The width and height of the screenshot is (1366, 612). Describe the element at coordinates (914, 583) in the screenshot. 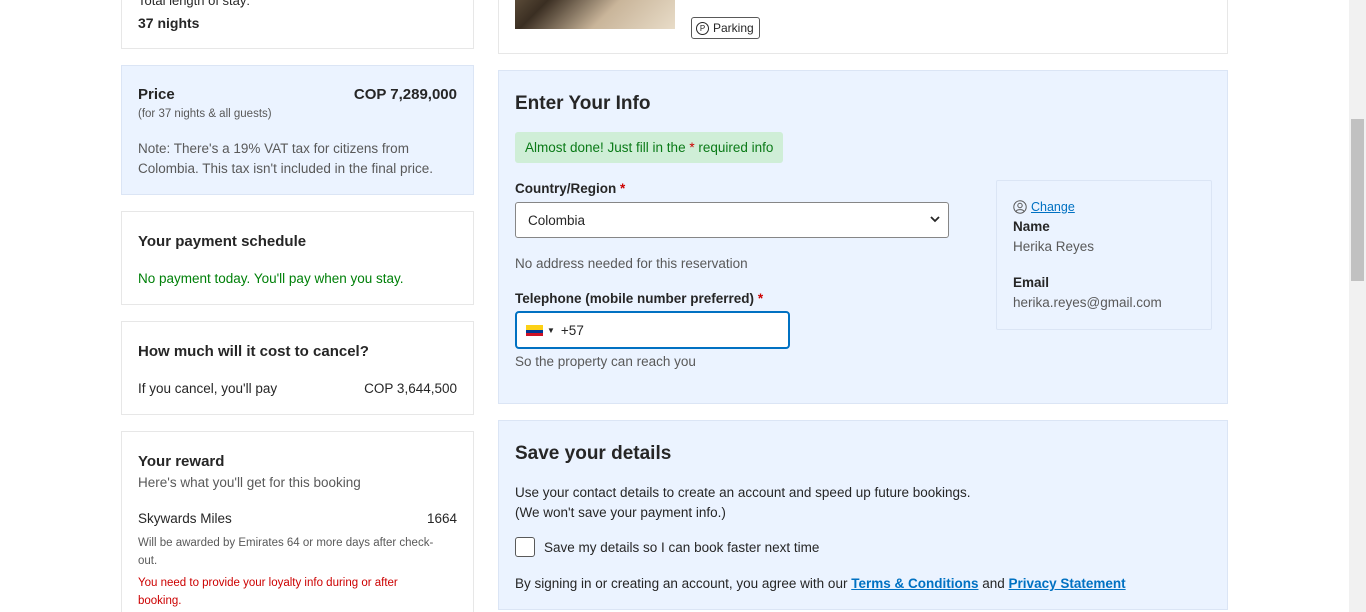

I see `terms-link: Terms & Conditions` at that location.